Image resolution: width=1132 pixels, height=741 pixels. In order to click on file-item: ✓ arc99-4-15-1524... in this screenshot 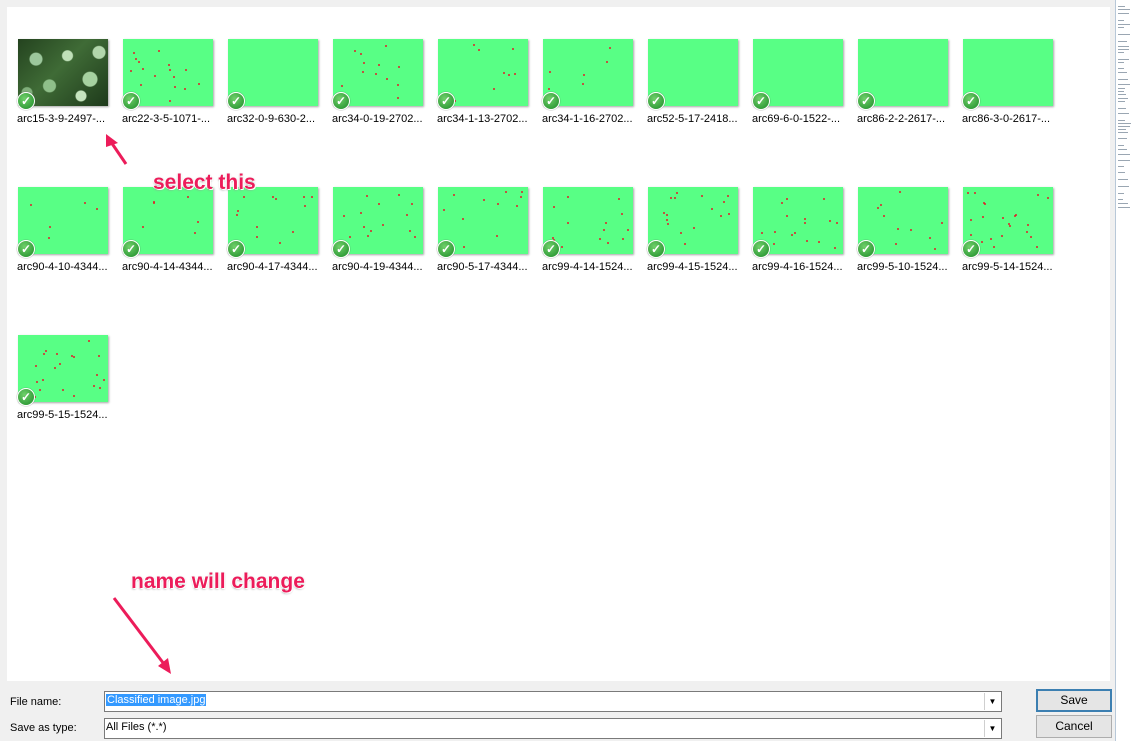, I will do `click(687, 252)`.